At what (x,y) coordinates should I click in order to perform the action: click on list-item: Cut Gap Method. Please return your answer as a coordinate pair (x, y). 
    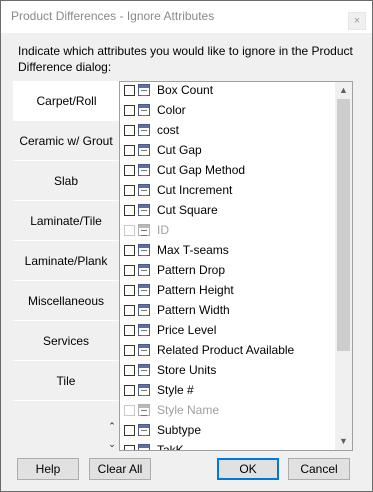
    Looking at the image, I should click on (227, 170).